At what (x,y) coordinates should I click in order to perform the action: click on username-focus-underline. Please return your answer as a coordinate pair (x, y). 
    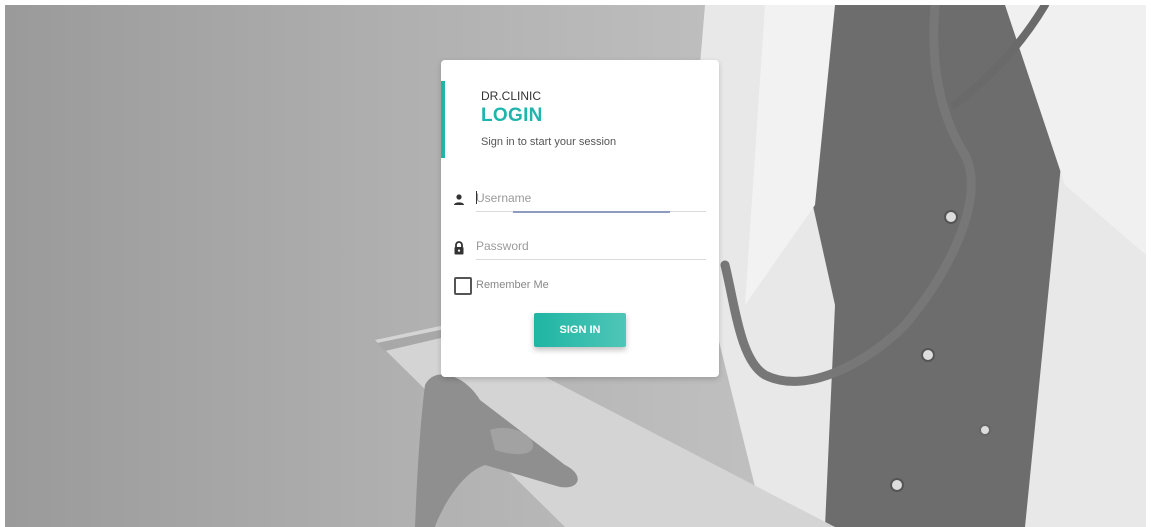
    Looking at the image, I should click on (591, 212).